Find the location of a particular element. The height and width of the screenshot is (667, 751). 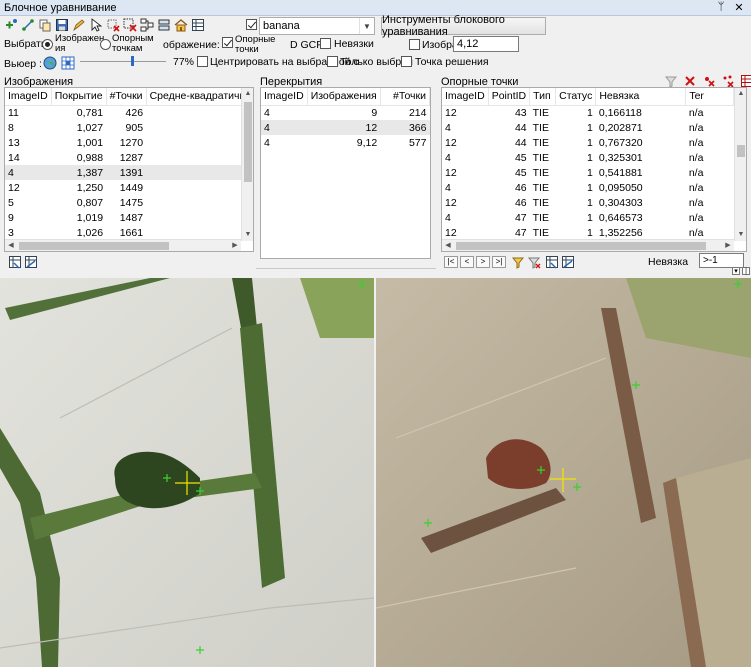

overlaps-row: 4 9,12 577 is located at coordinates (345, 142).